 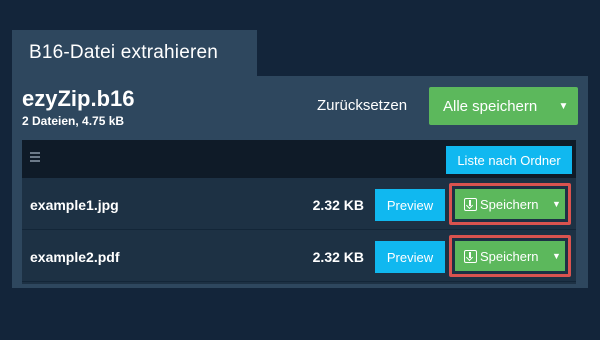 I want to click on page-title: B16-Datei extrahieren, so click(x=124, y=52).